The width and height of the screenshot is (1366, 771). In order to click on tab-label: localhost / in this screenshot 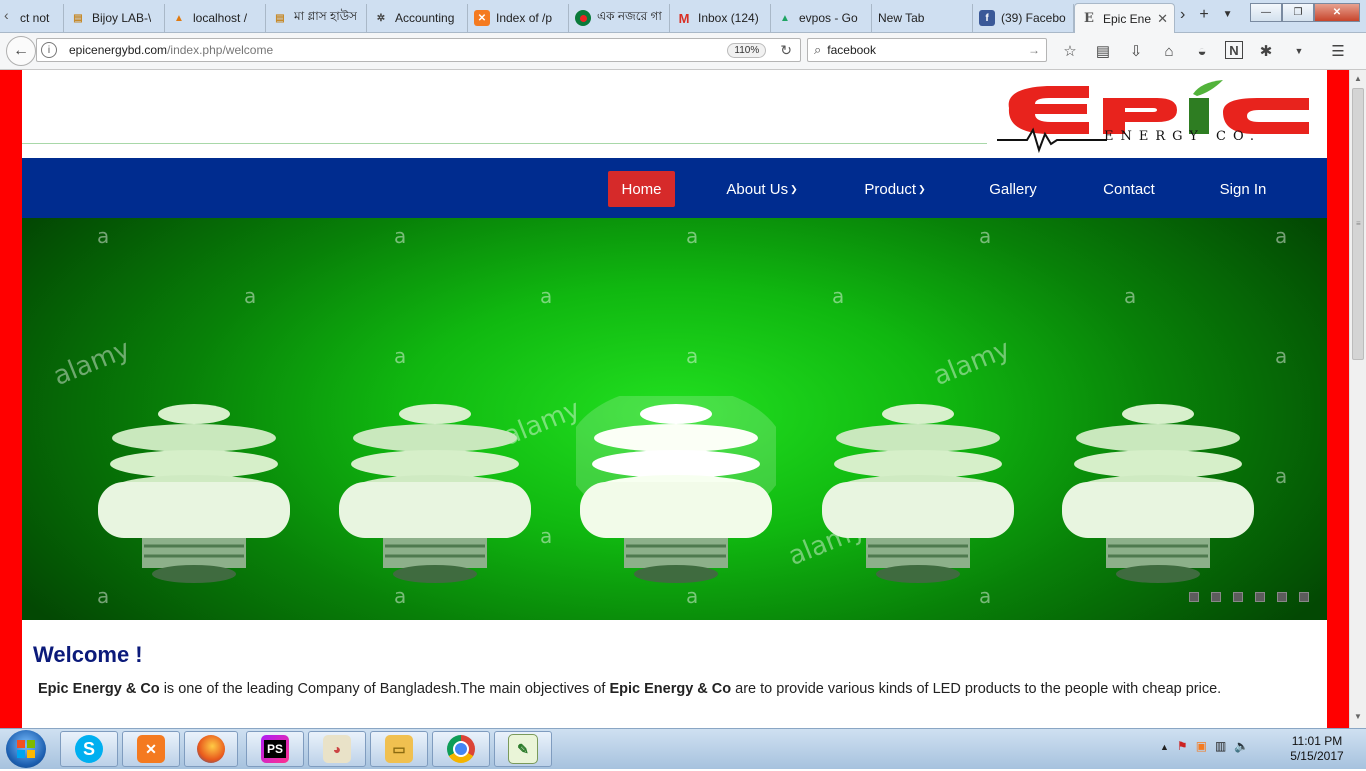, I will do `click(220, 18)`.